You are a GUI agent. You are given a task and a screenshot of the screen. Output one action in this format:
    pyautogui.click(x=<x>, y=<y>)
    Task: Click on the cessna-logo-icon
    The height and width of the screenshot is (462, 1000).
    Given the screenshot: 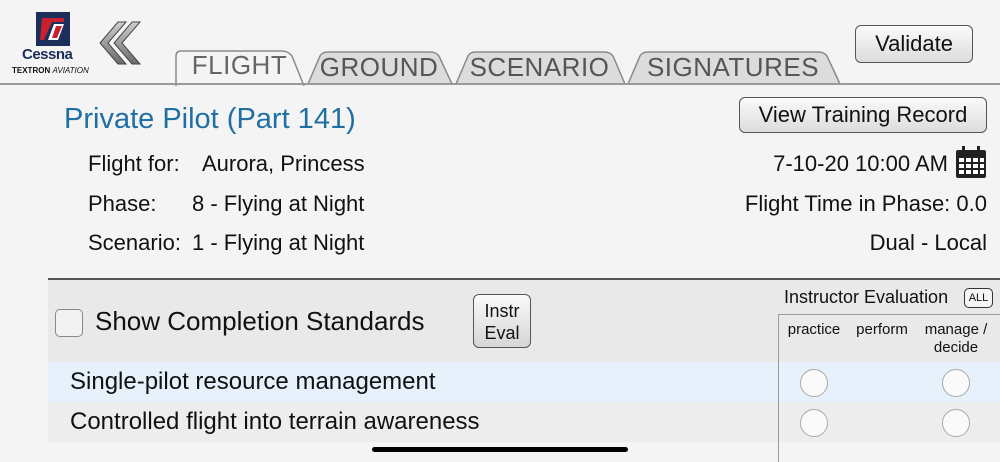 What is the action you would take?
    pyautogui.click(x=53, y=29)
    